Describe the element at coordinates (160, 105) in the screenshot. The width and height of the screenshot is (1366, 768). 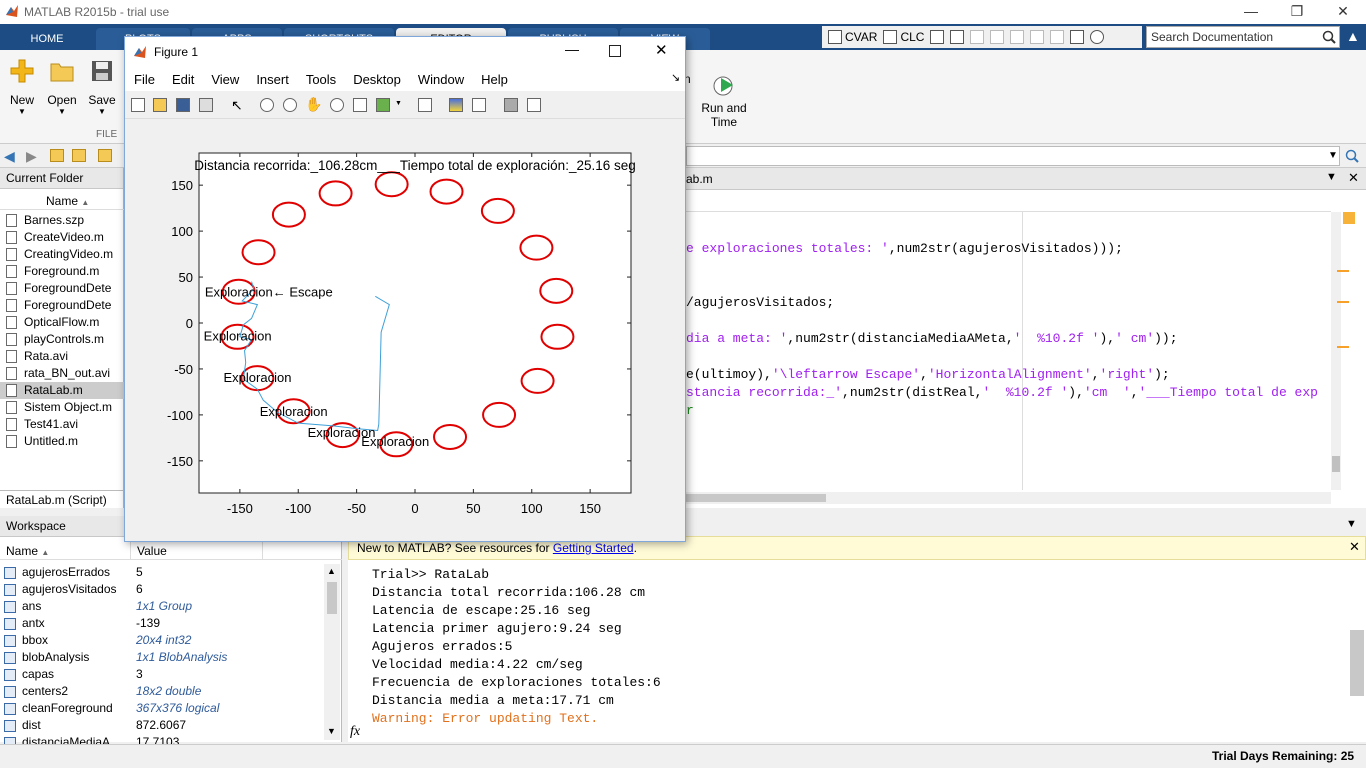
I see `open-file-icon` at that location.